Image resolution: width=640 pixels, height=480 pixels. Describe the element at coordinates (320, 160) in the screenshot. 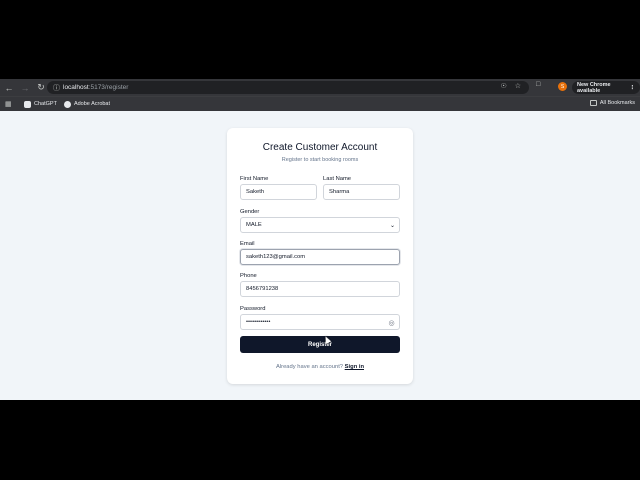

I see `page-subtitle: Register to start booking rooms` at that location.